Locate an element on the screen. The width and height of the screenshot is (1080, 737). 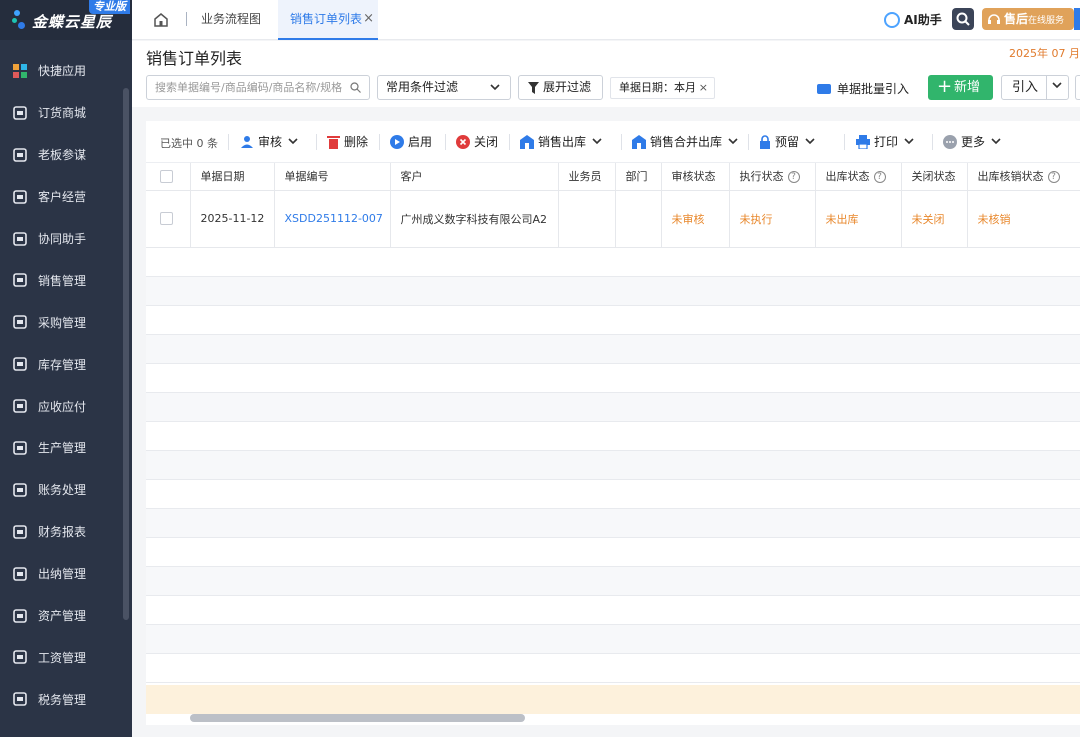
column-label: 执行状态 is located at coordinates (761, 177).